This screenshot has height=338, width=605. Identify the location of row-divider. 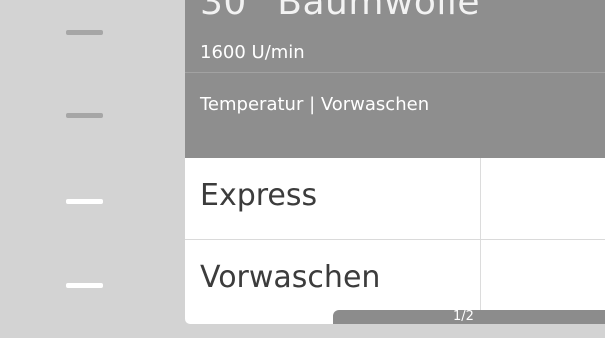
(480, 198).